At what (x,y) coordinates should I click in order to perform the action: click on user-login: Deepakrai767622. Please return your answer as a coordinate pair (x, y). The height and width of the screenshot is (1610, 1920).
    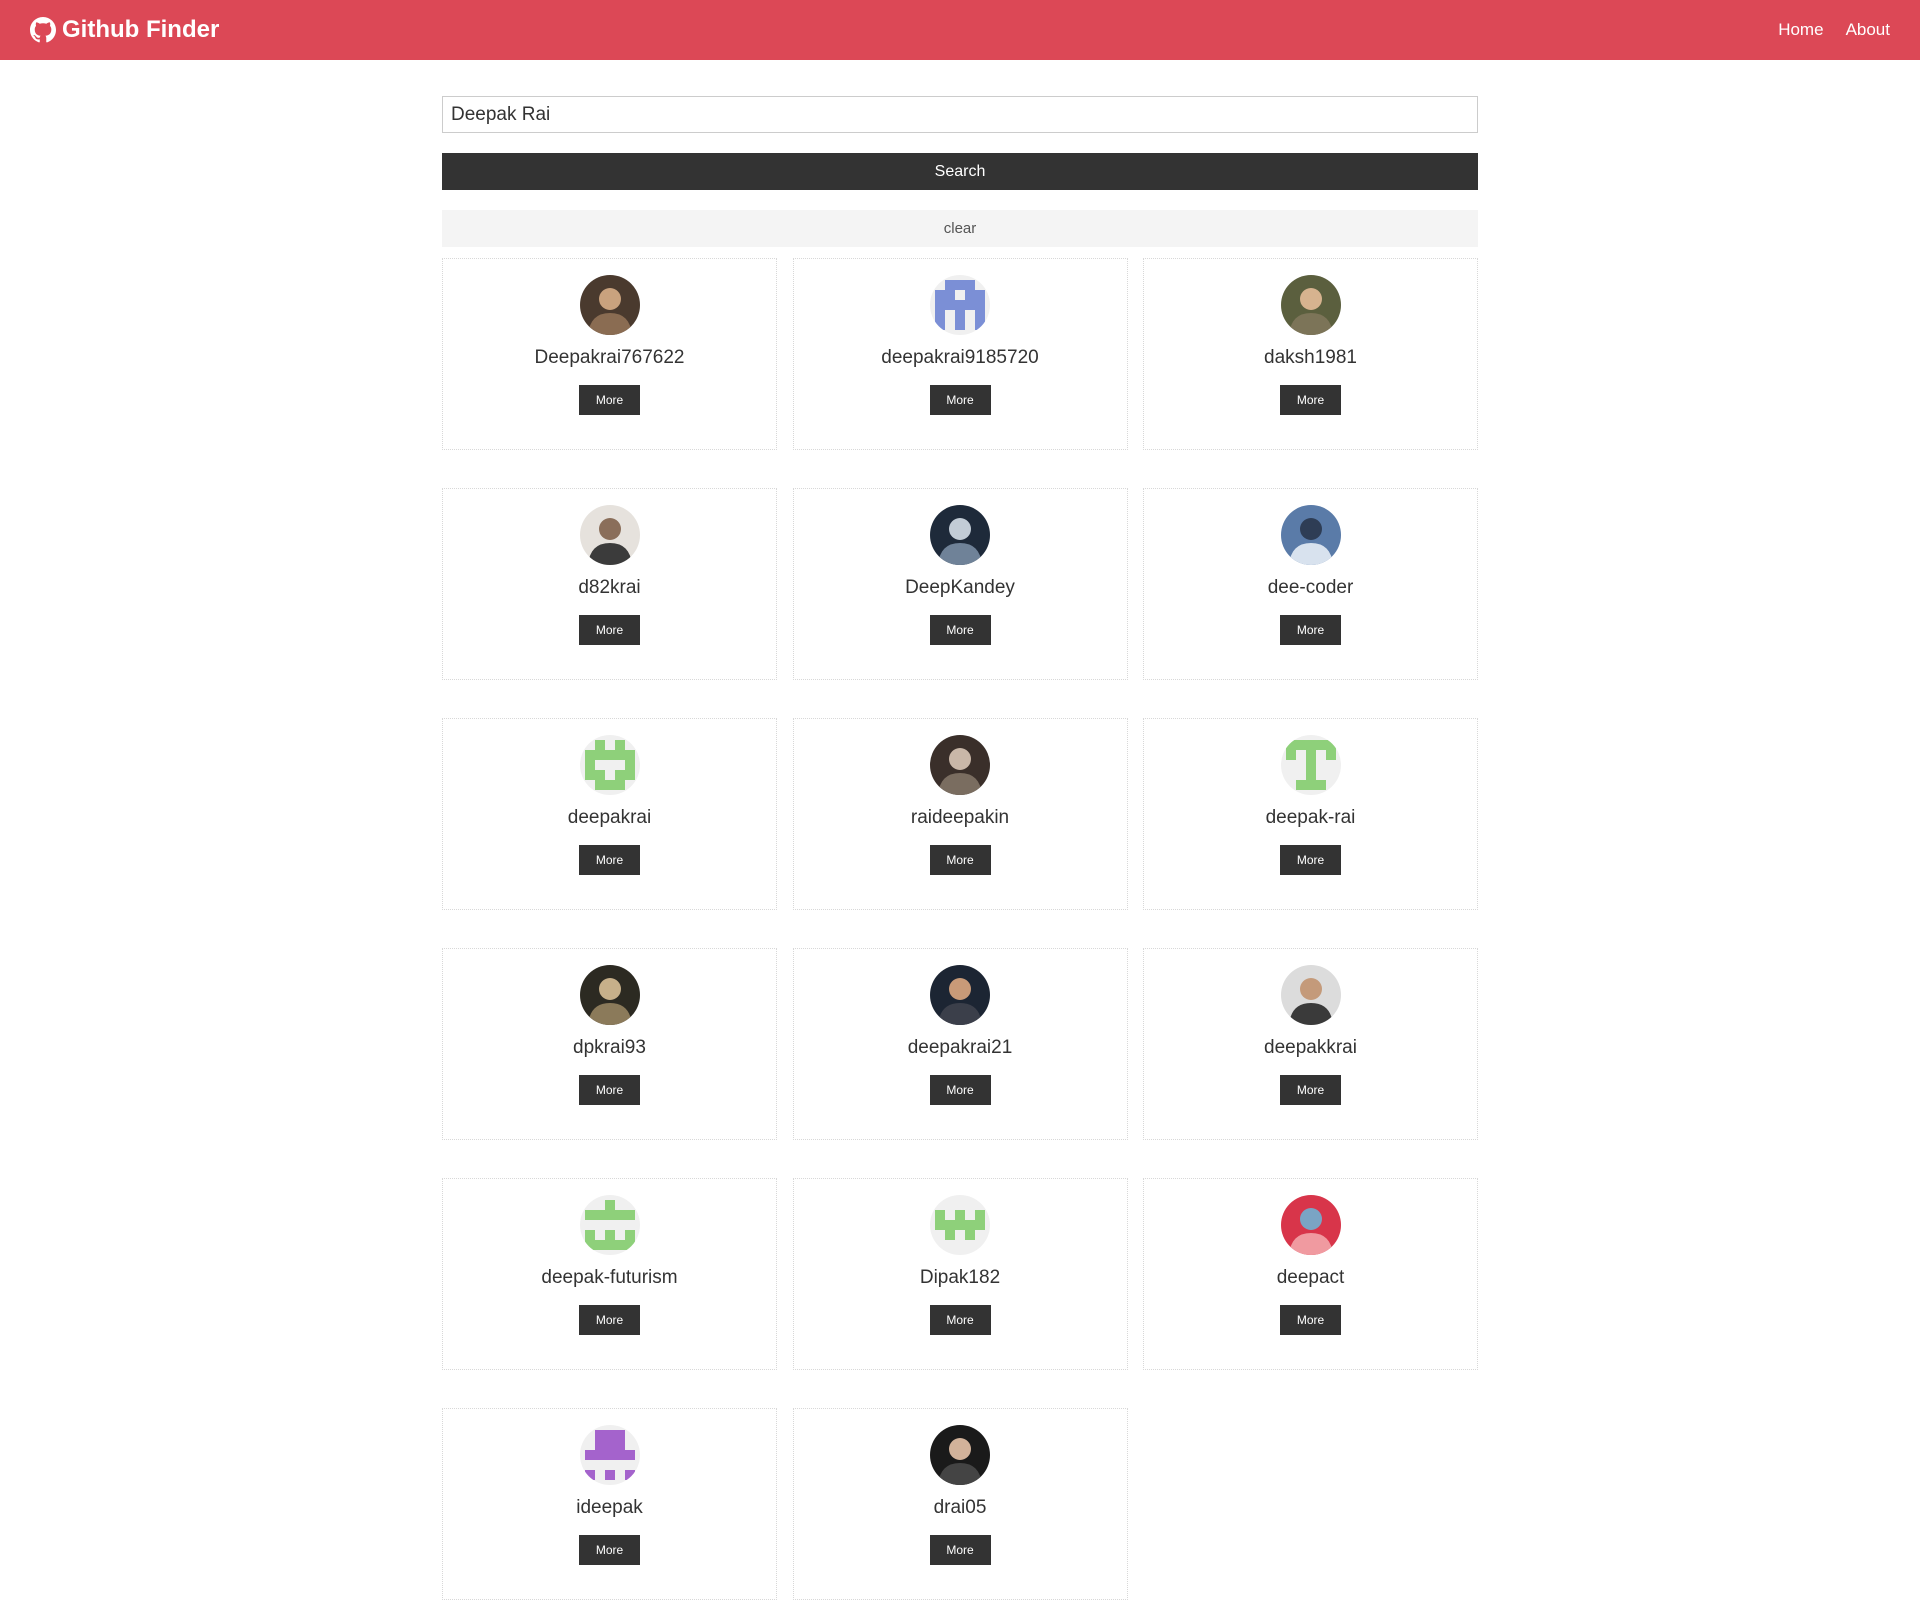
    Looking at the image, I should click on (609, 357).